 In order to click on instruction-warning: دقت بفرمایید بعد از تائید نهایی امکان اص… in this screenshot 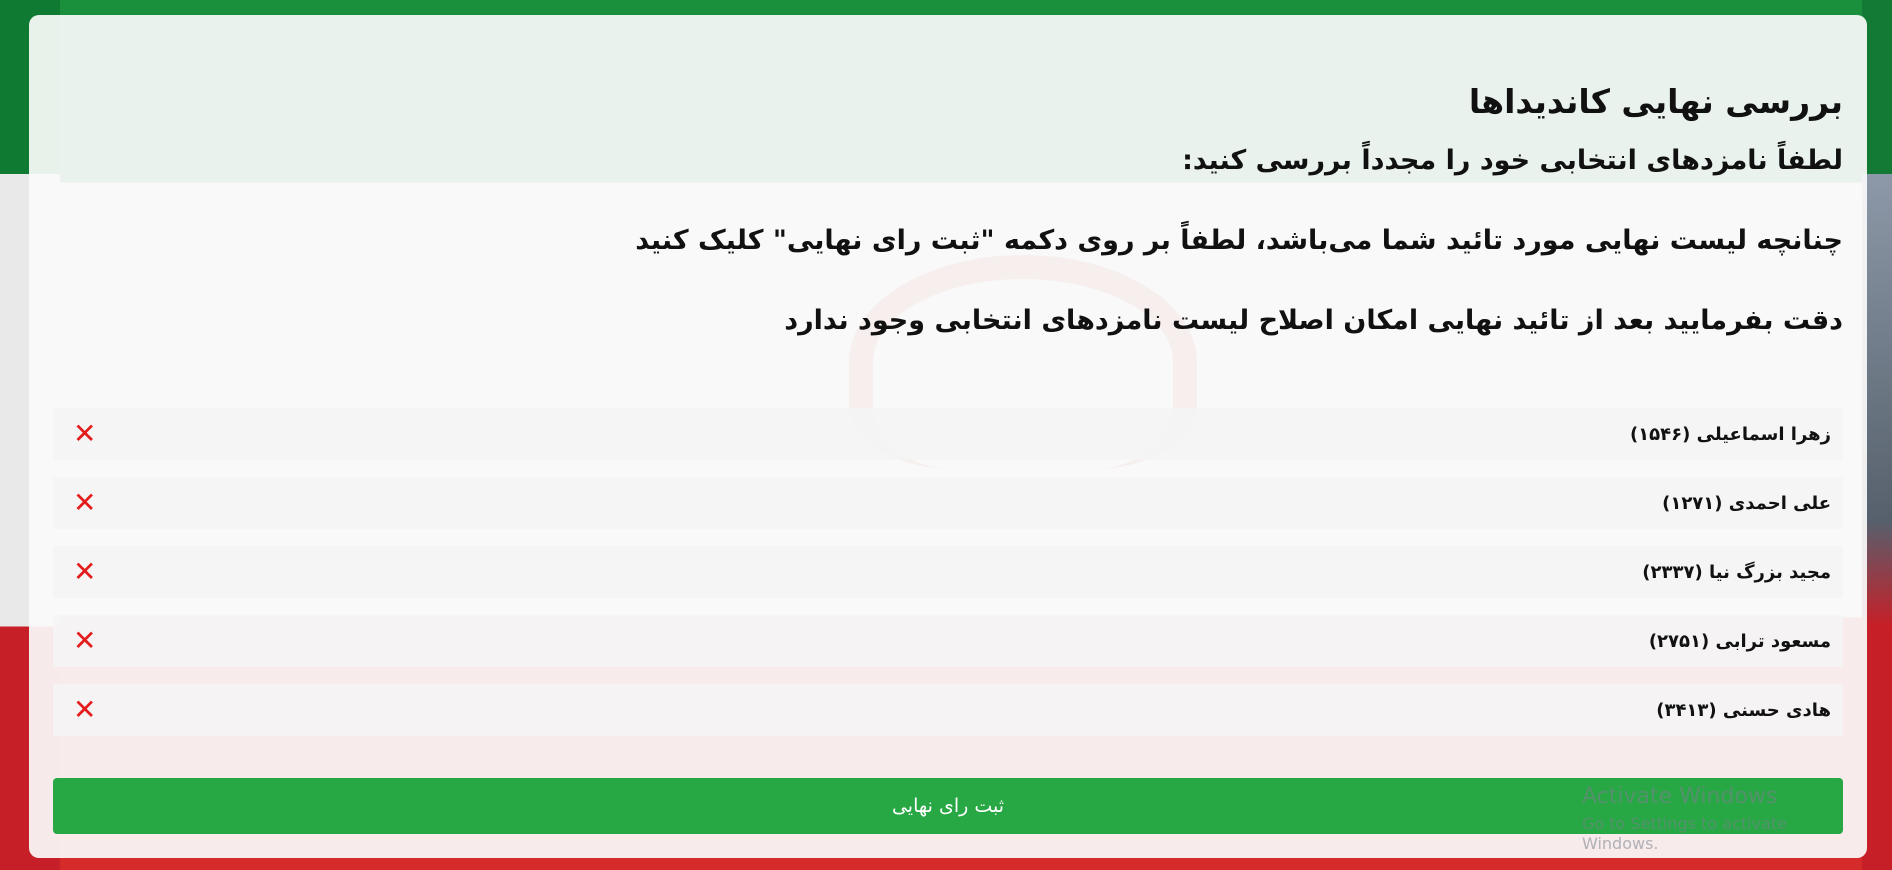, I will do `click(1313, 320)`.